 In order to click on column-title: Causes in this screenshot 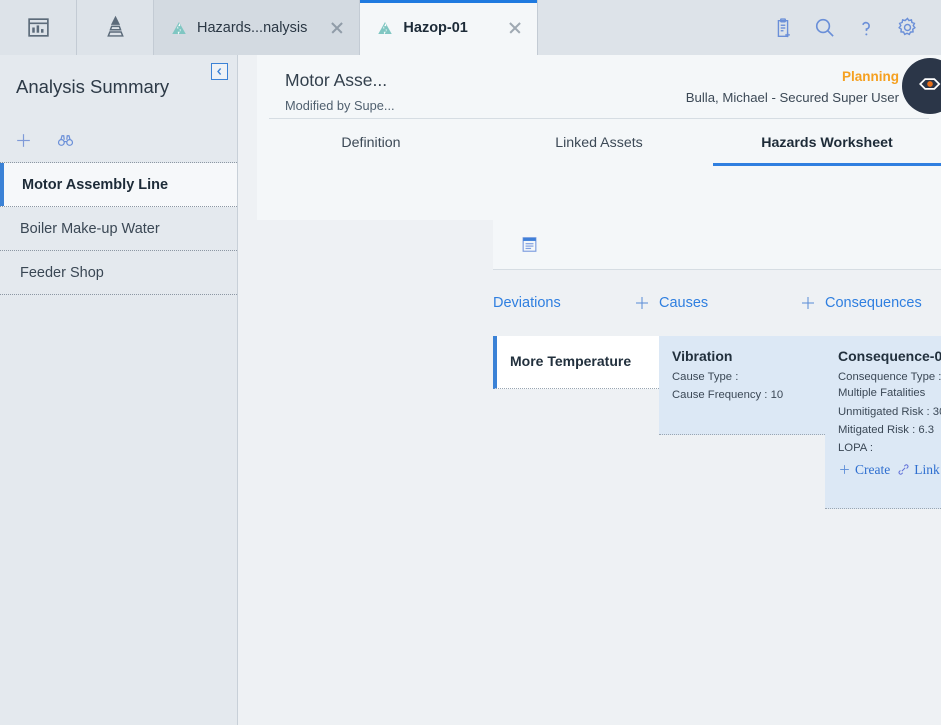, I will do `click(684, 303)`.